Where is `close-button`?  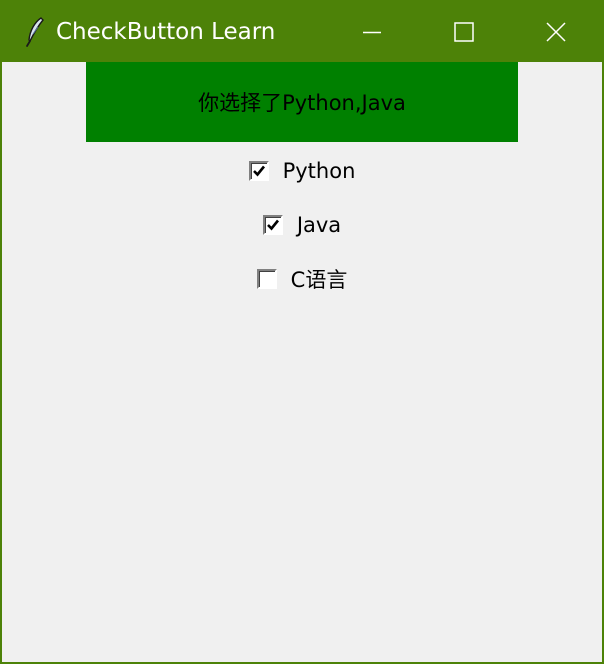 close-button is located at coordinates (556, 32).